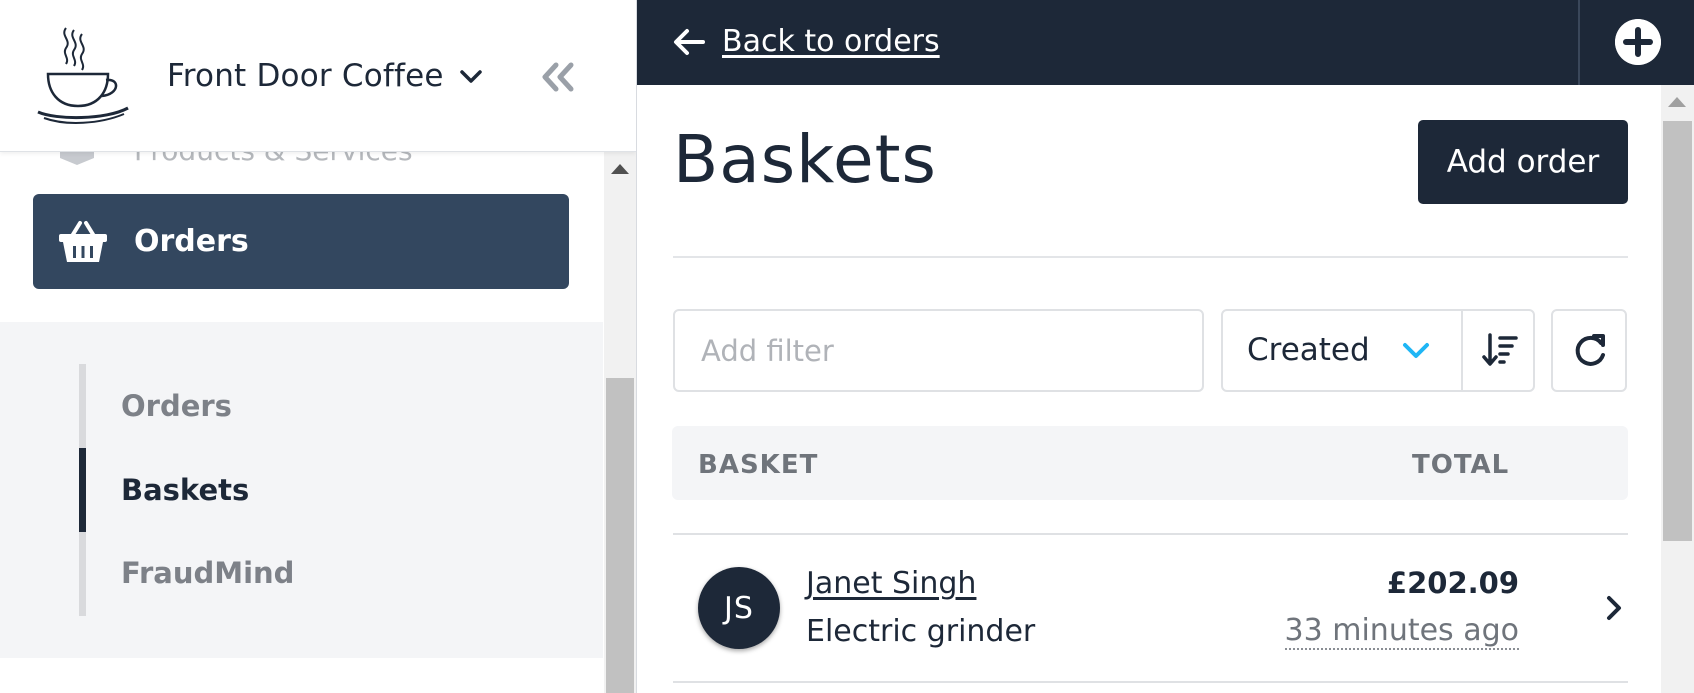 Image resolution: width=1694 pixels, height=693 pixels. I want to click on sort-direction-button, so click(1498, 350).